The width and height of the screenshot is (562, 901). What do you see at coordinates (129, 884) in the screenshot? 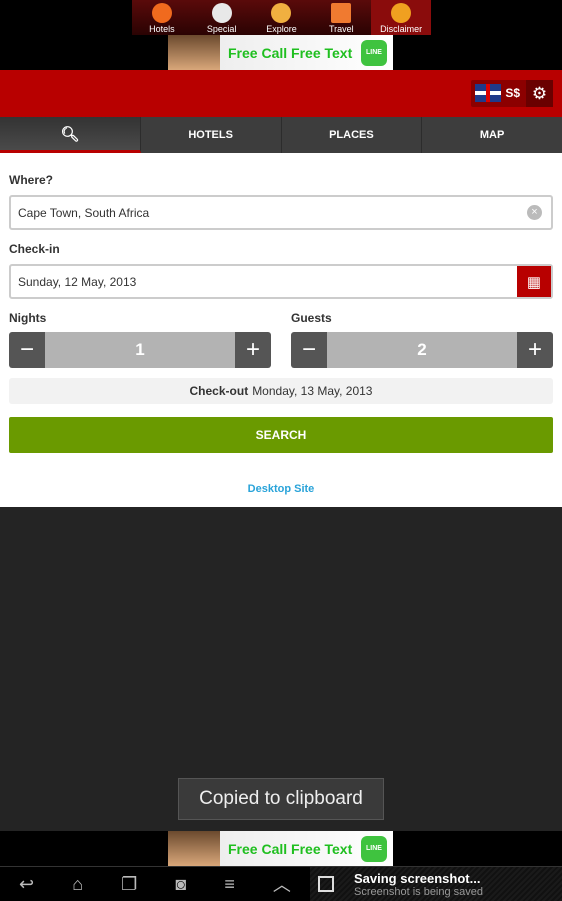
I see `recent-apps-icon: ❐` at bounding box center [129, 884].